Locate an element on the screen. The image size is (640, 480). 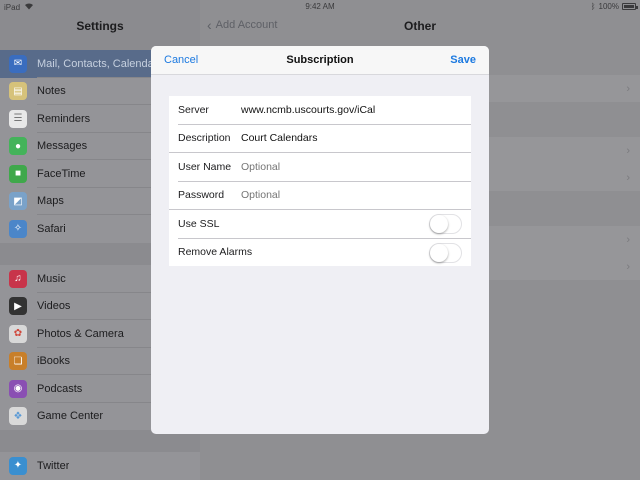
username-row: User Name is located at coordinates (320, 167).